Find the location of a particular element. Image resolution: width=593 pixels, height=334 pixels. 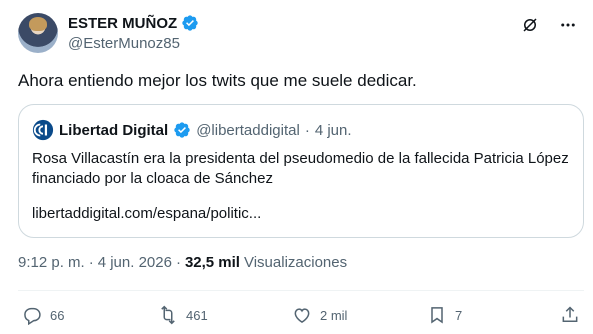

bookmark-icon is located at coordinates (437, 315).